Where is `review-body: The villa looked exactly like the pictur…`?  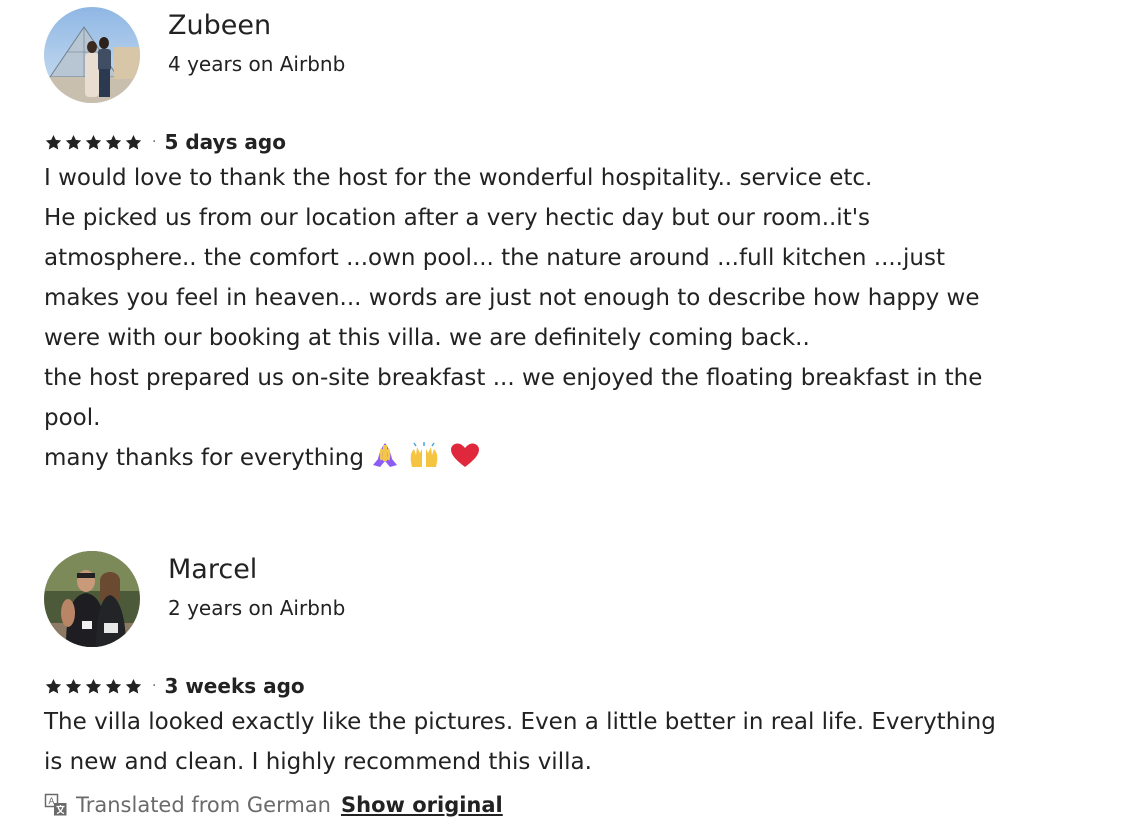 review-body: The villa looked exactly like the pictur… is located at coordinates (520, 742).